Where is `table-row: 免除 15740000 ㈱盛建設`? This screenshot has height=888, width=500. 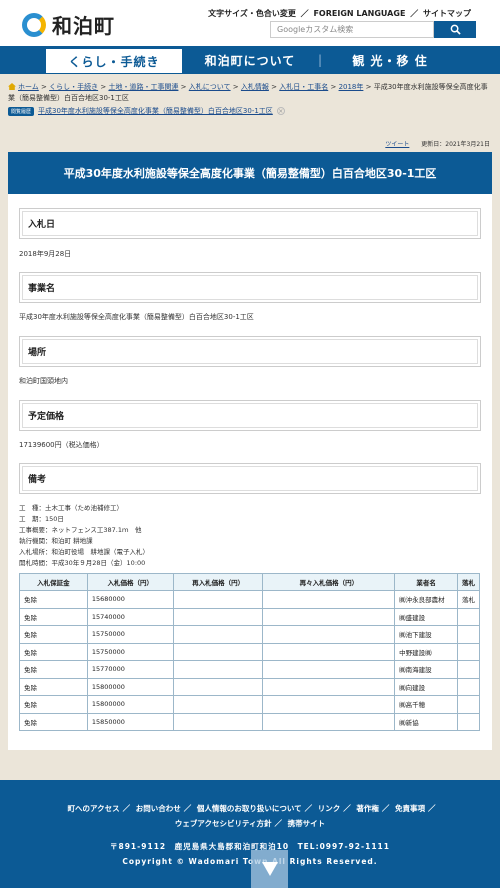
table-row: 免除 15740000 ㈱盛建設 is located at coordinates (249, 616).